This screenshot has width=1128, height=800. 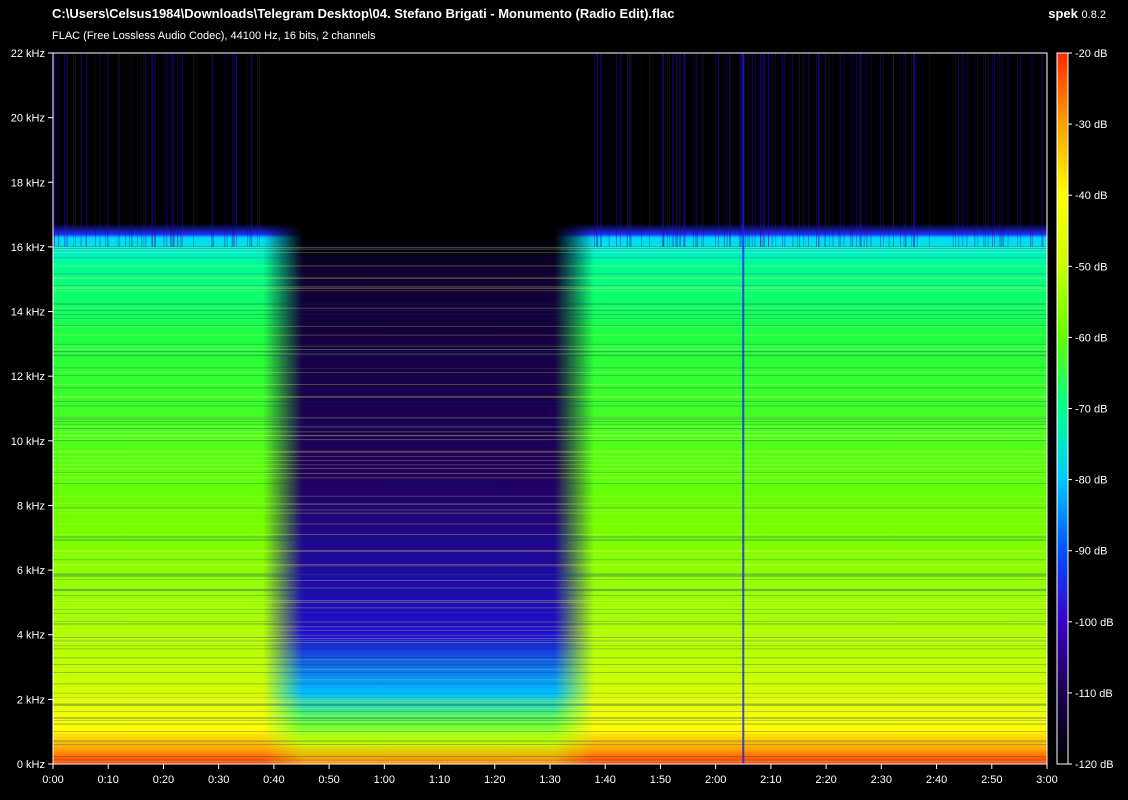 What do you see at coordinates (1091, 54) in the screenshot?
I see `colorbar-label: -20 dB` at bounding box center [1091, 54].